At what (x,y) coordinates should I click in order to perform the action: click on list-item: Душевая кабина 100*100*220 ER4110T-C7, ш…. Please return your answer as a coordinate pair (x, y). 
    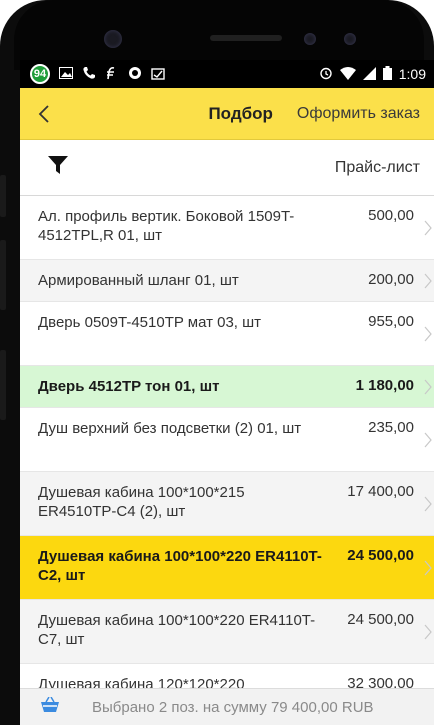
    Looking at the image, I should click on (227, 632).